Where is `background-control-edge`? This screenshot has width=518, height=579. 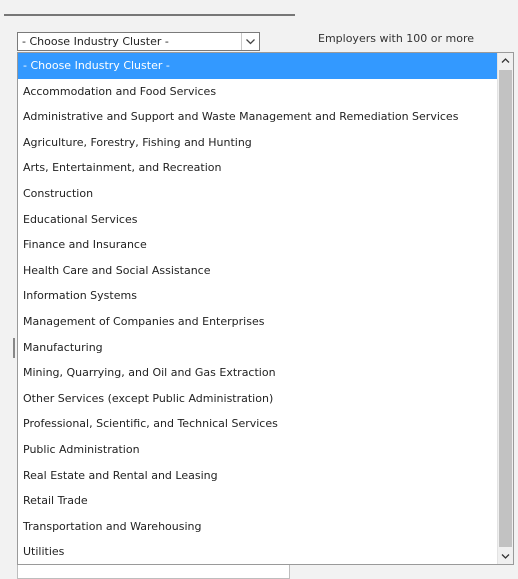 background-control-edge is located at coordinates (14, 348).